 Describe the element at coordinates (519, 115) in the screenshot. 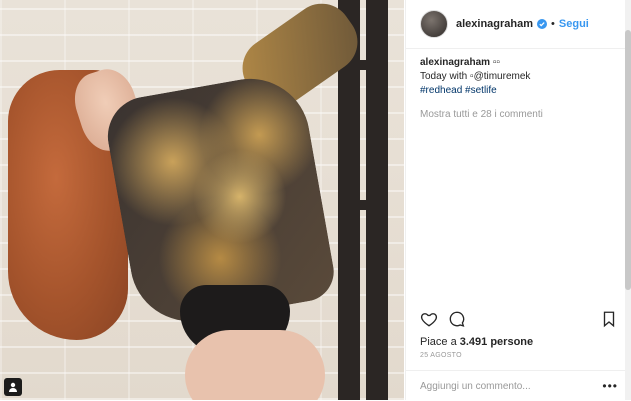

I see `view-all-comments-link: Mostra tutti e 28 i commenti` at that location.